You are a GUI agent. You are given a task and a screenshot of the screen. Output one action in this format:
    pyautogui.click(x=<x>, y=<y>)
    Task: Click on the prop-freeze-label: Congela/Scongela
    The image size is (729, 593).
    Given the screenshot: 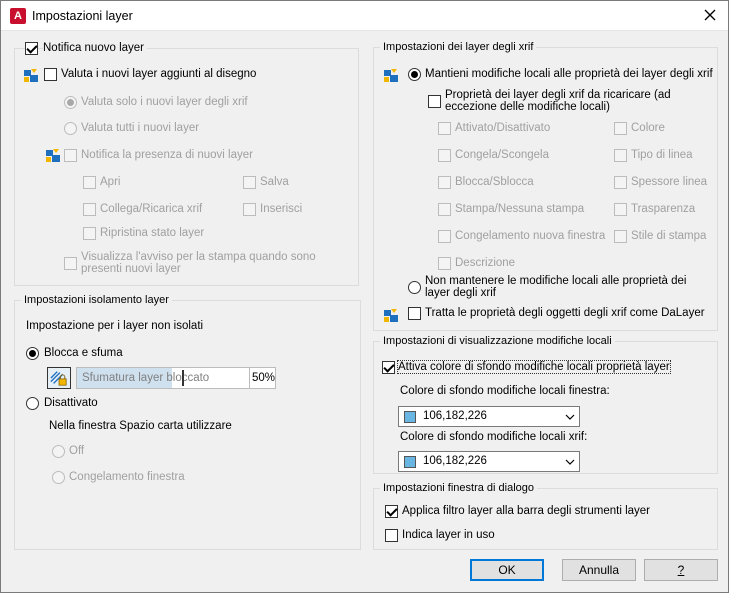 What is the action you would take?
    pyautogui.click(x=502, y=155)
    